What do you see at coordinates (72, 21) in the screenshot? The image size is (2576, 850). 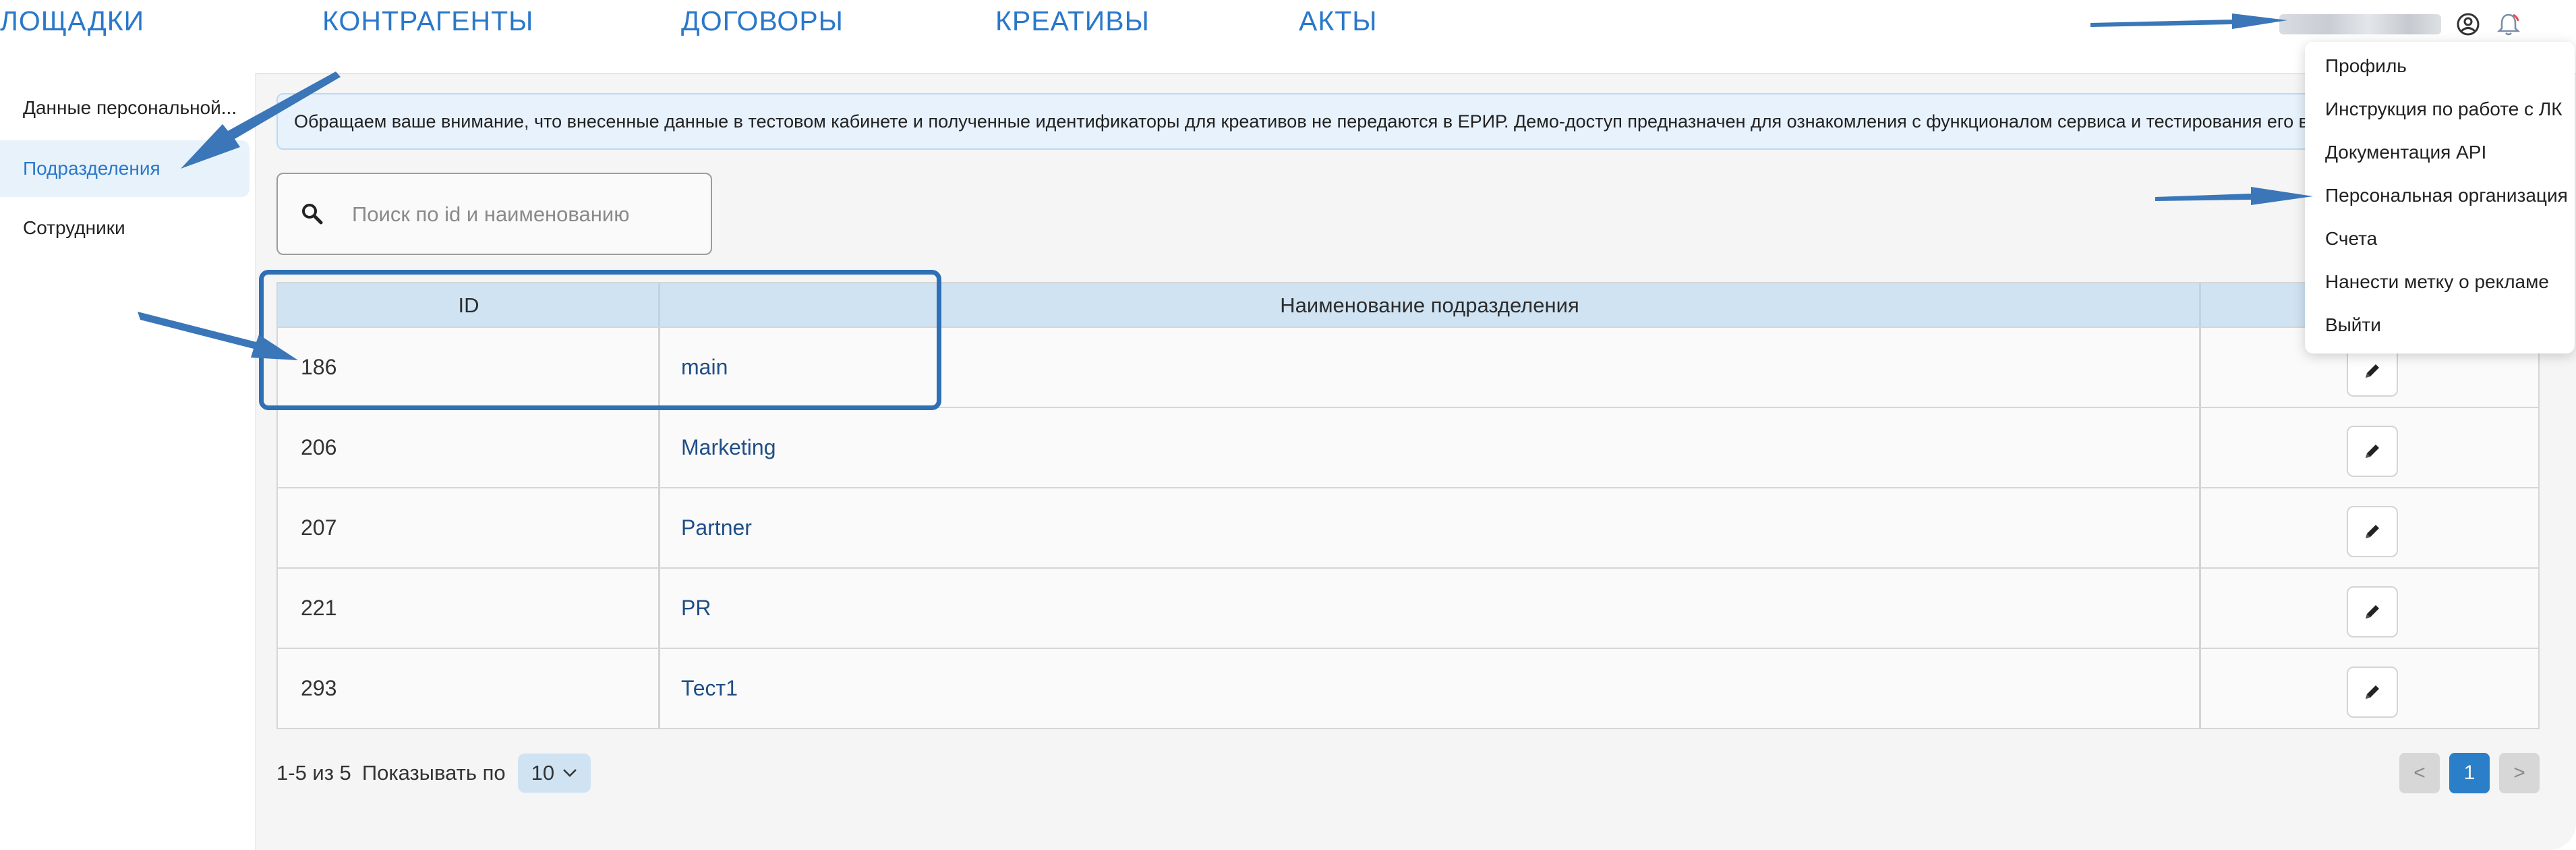 I see `nav-item-ploshchadki: ЛОЩАДКИ` at bounding box center [72, 21].